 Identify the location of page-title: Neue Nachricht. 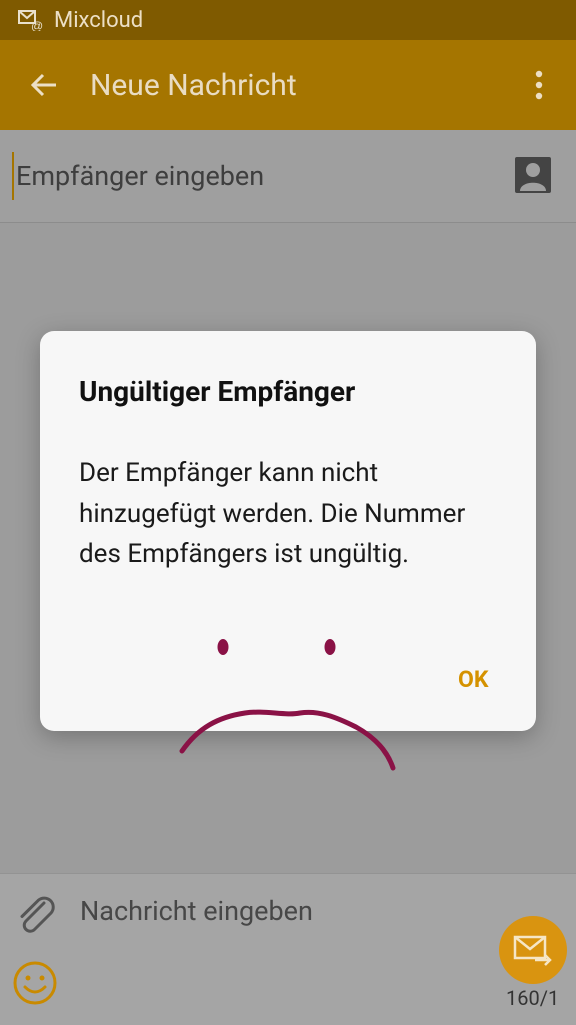
(193, 85).